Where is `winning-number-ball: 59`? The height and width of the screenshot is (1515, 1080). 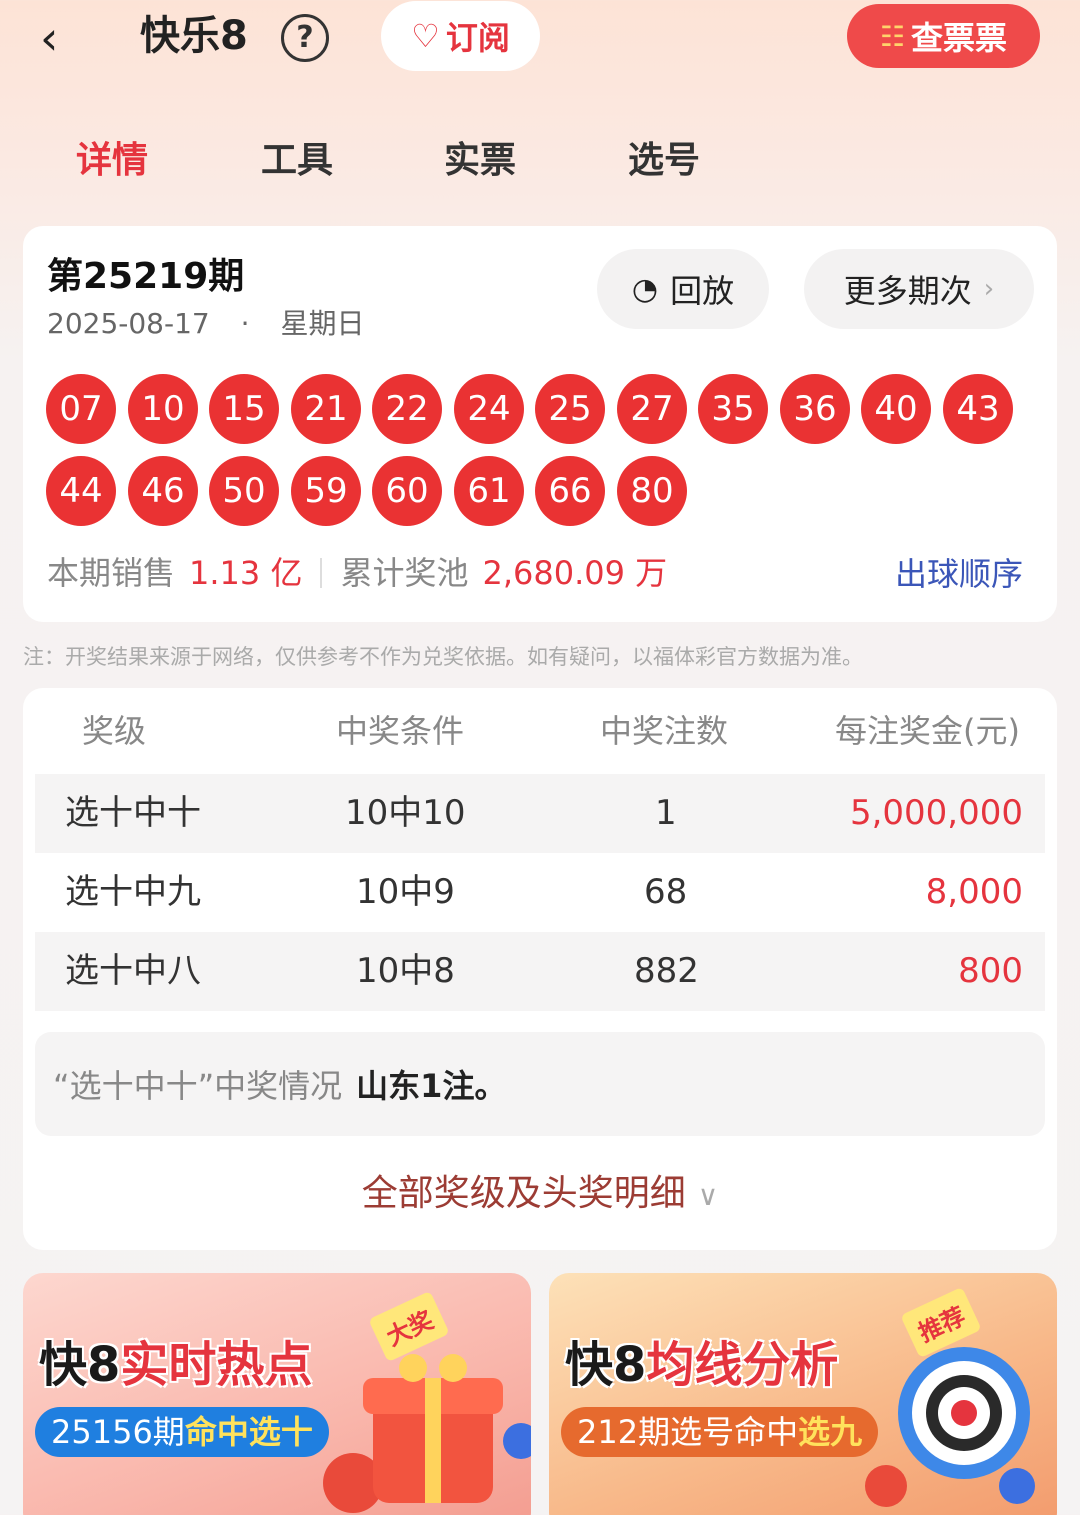 winning-number-ball: 59 is located at coordinates (326, 491).